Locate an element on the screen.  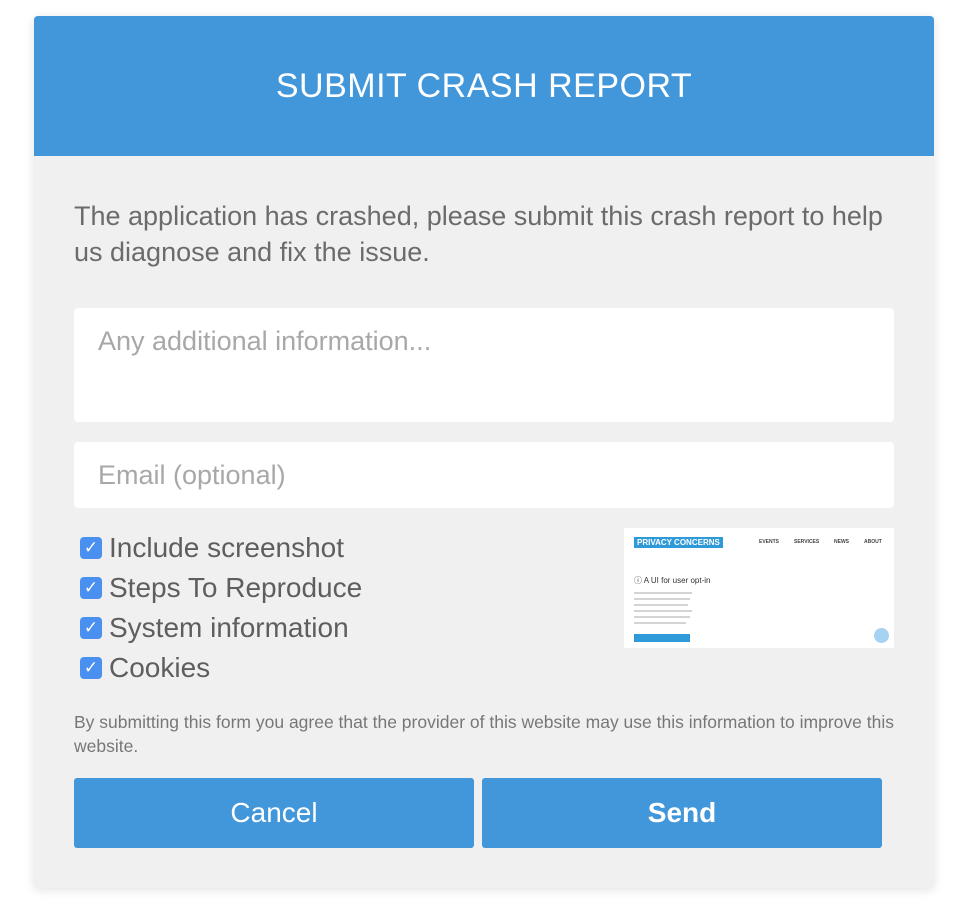
system-information-checkbox: ✓ is located at coordinates (91, 628).